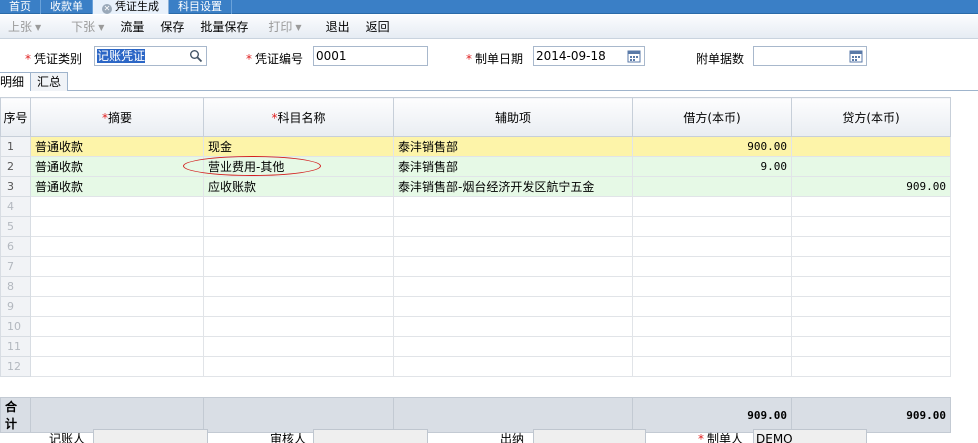  Describe the element at coordinates (200, 7) in the screenshot. I see `tab-subject-settings: 科目设置` at that location.